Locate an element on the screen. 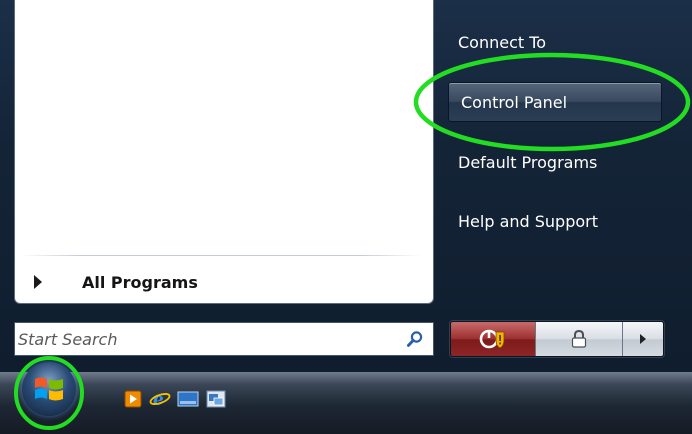  power-controls is located at coordinates (557, 339).